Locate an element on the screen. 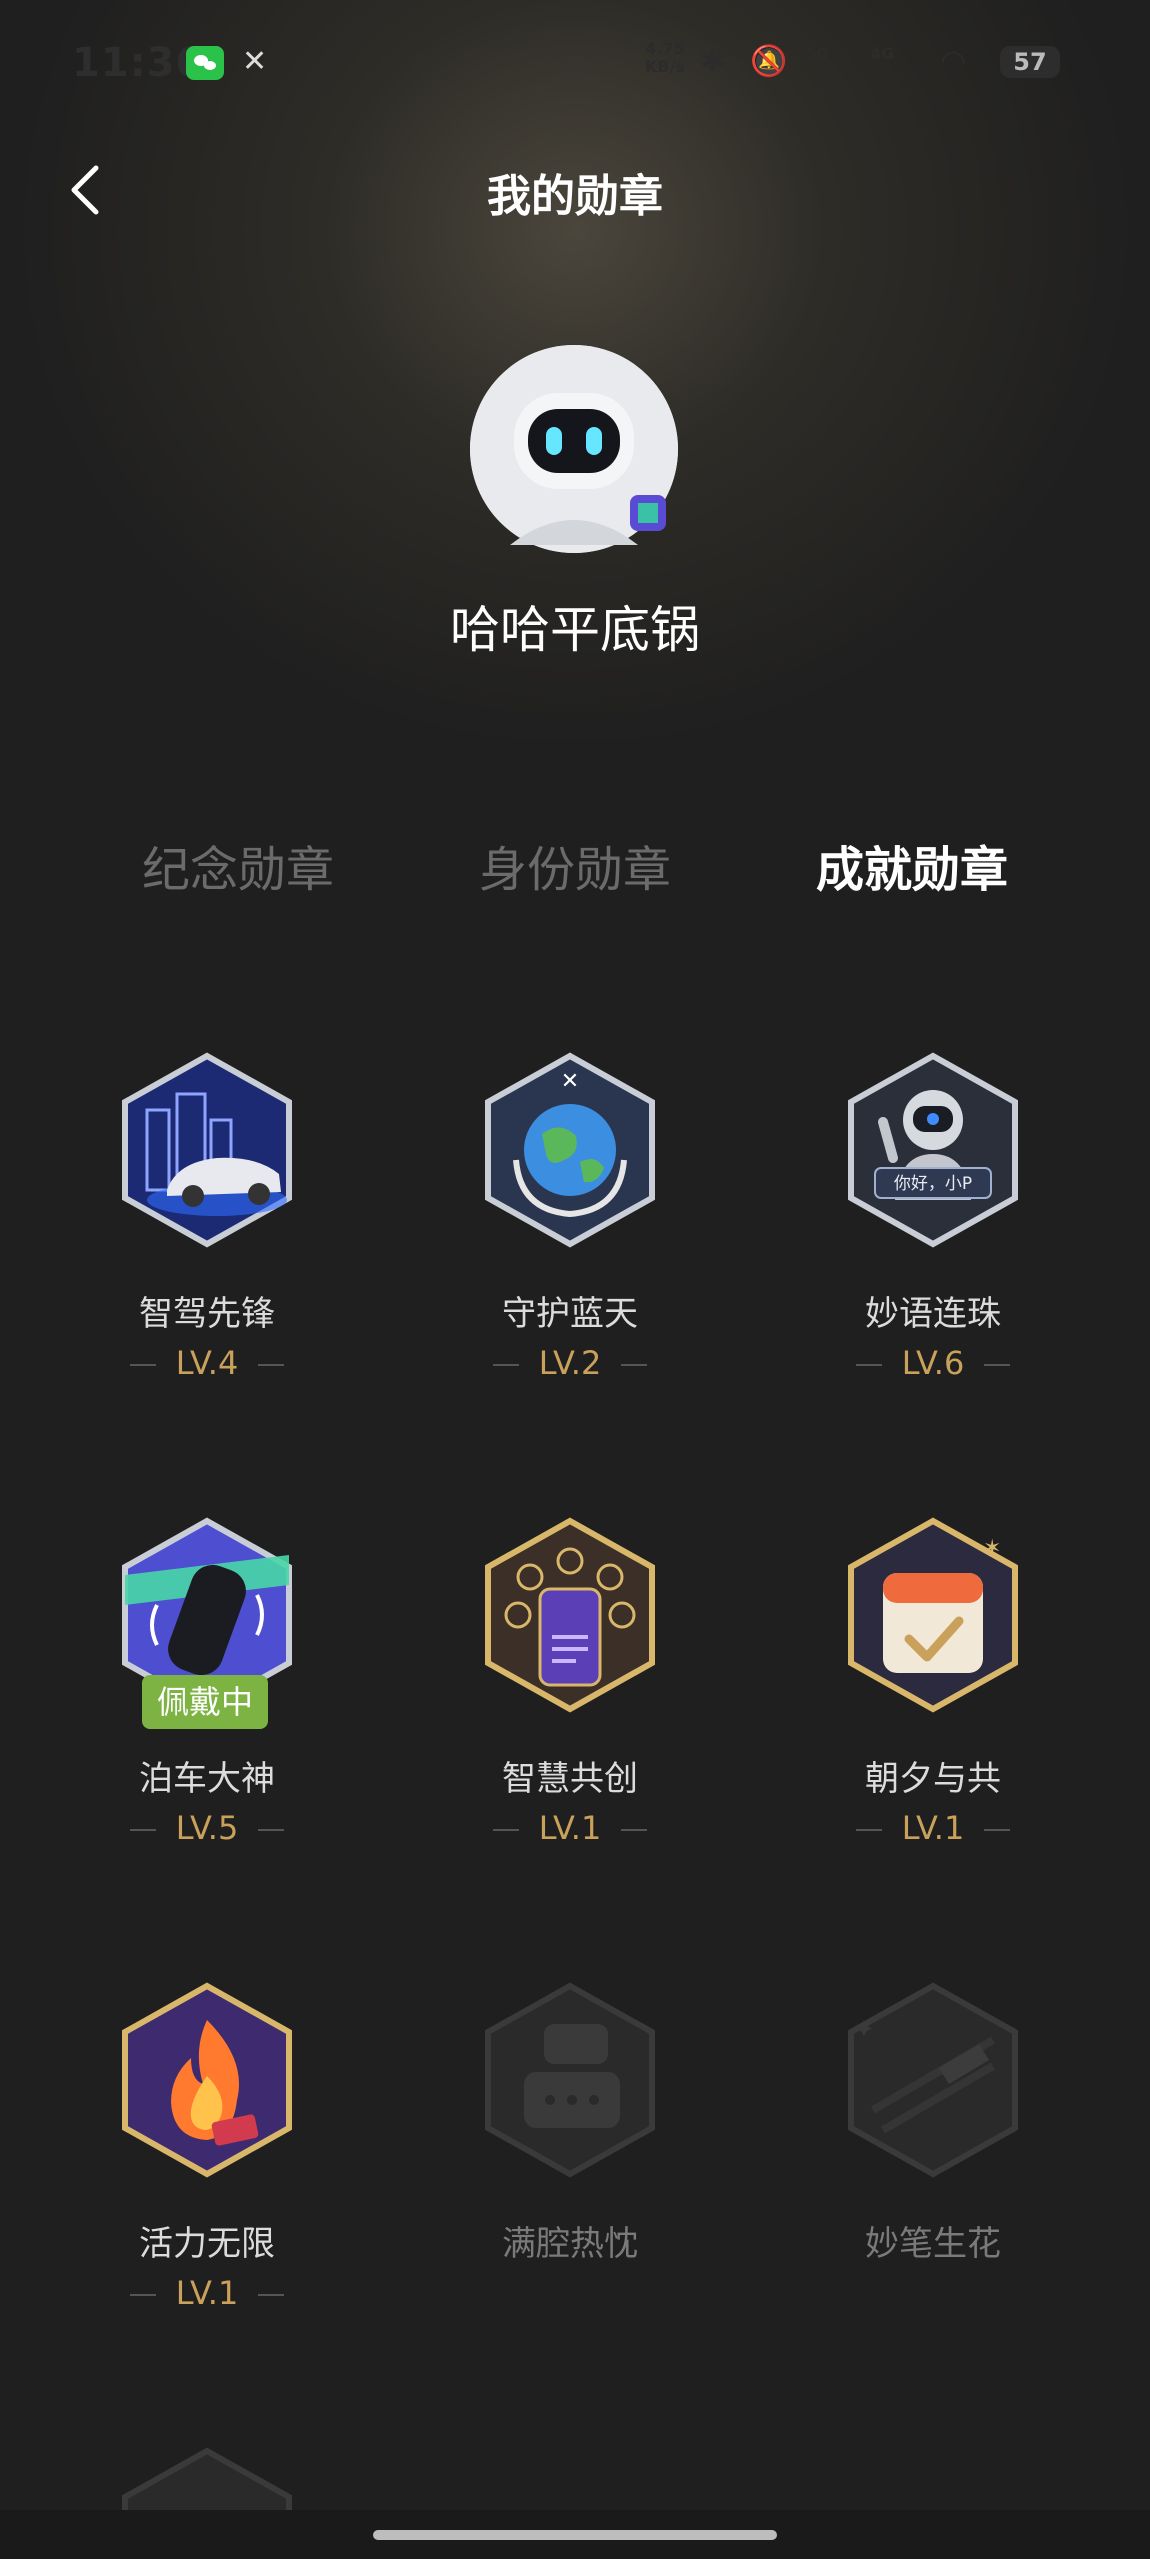 This screenshot has width=1150, height=2559. badge-name: 守护蓝天 is located at coordinates (570, 1314).